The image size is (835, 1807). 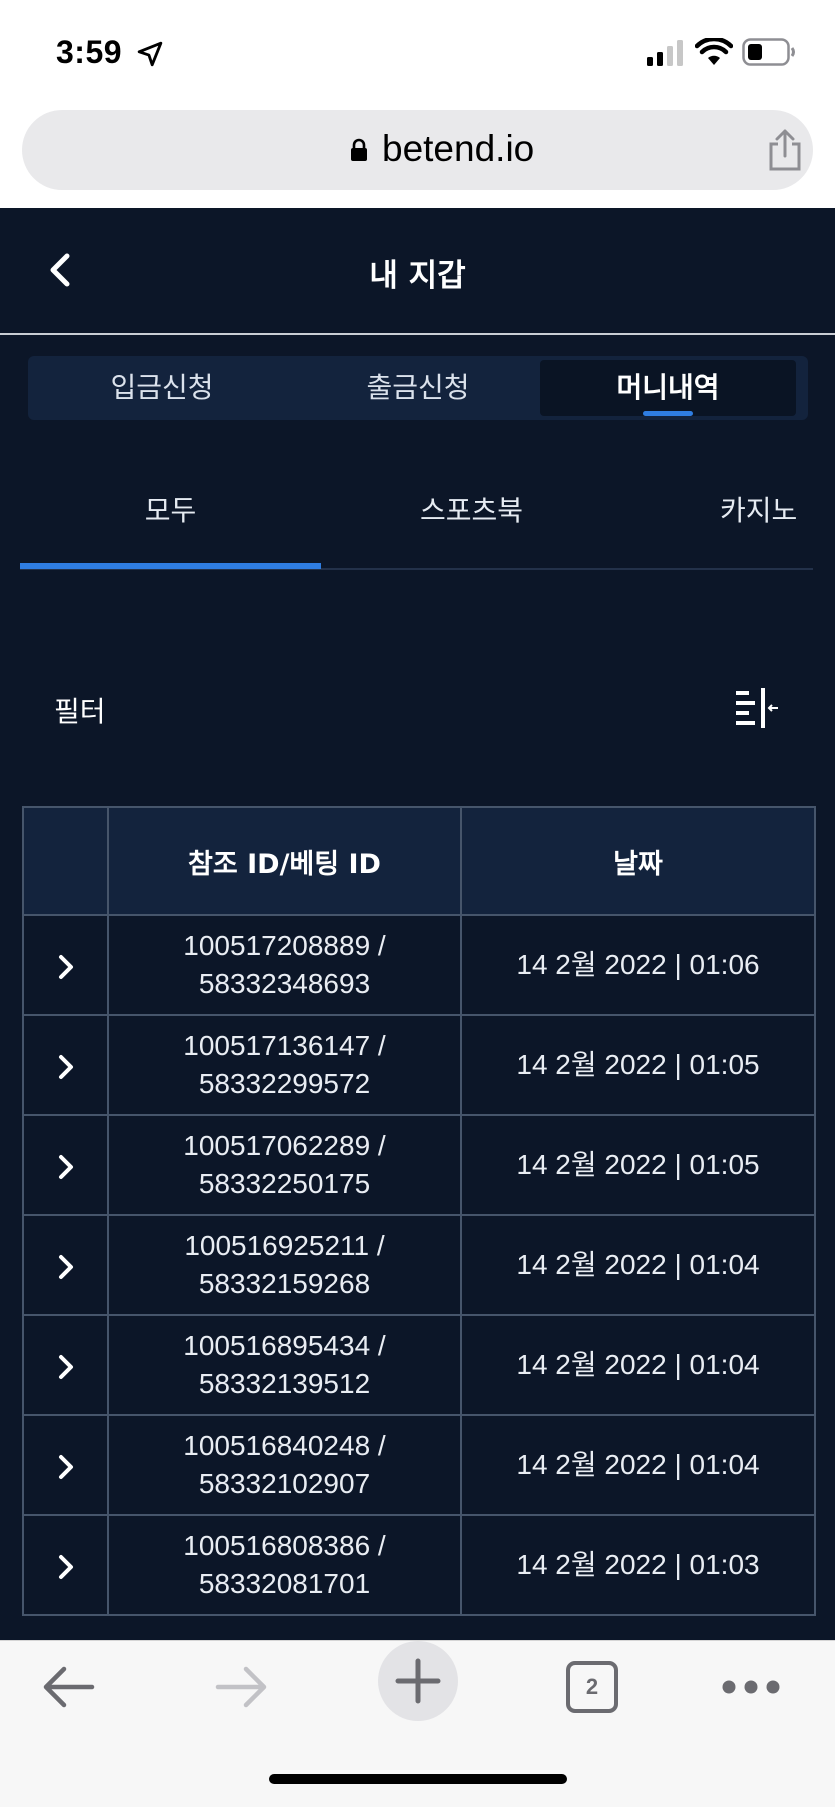 I want to click on page-header: 내 지갑, so click(x=417, y=271).